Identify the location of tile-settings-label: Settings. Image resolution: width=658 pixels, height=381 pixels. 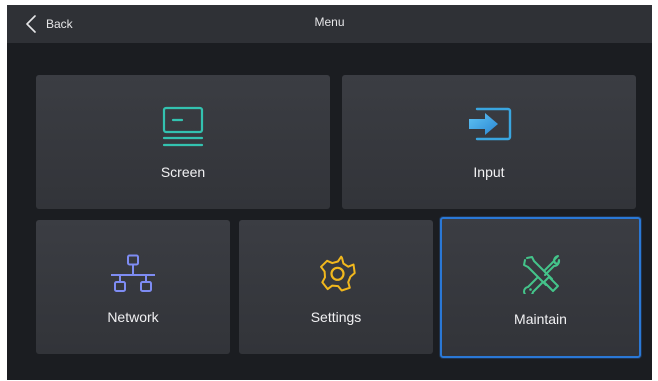
(336, 317).